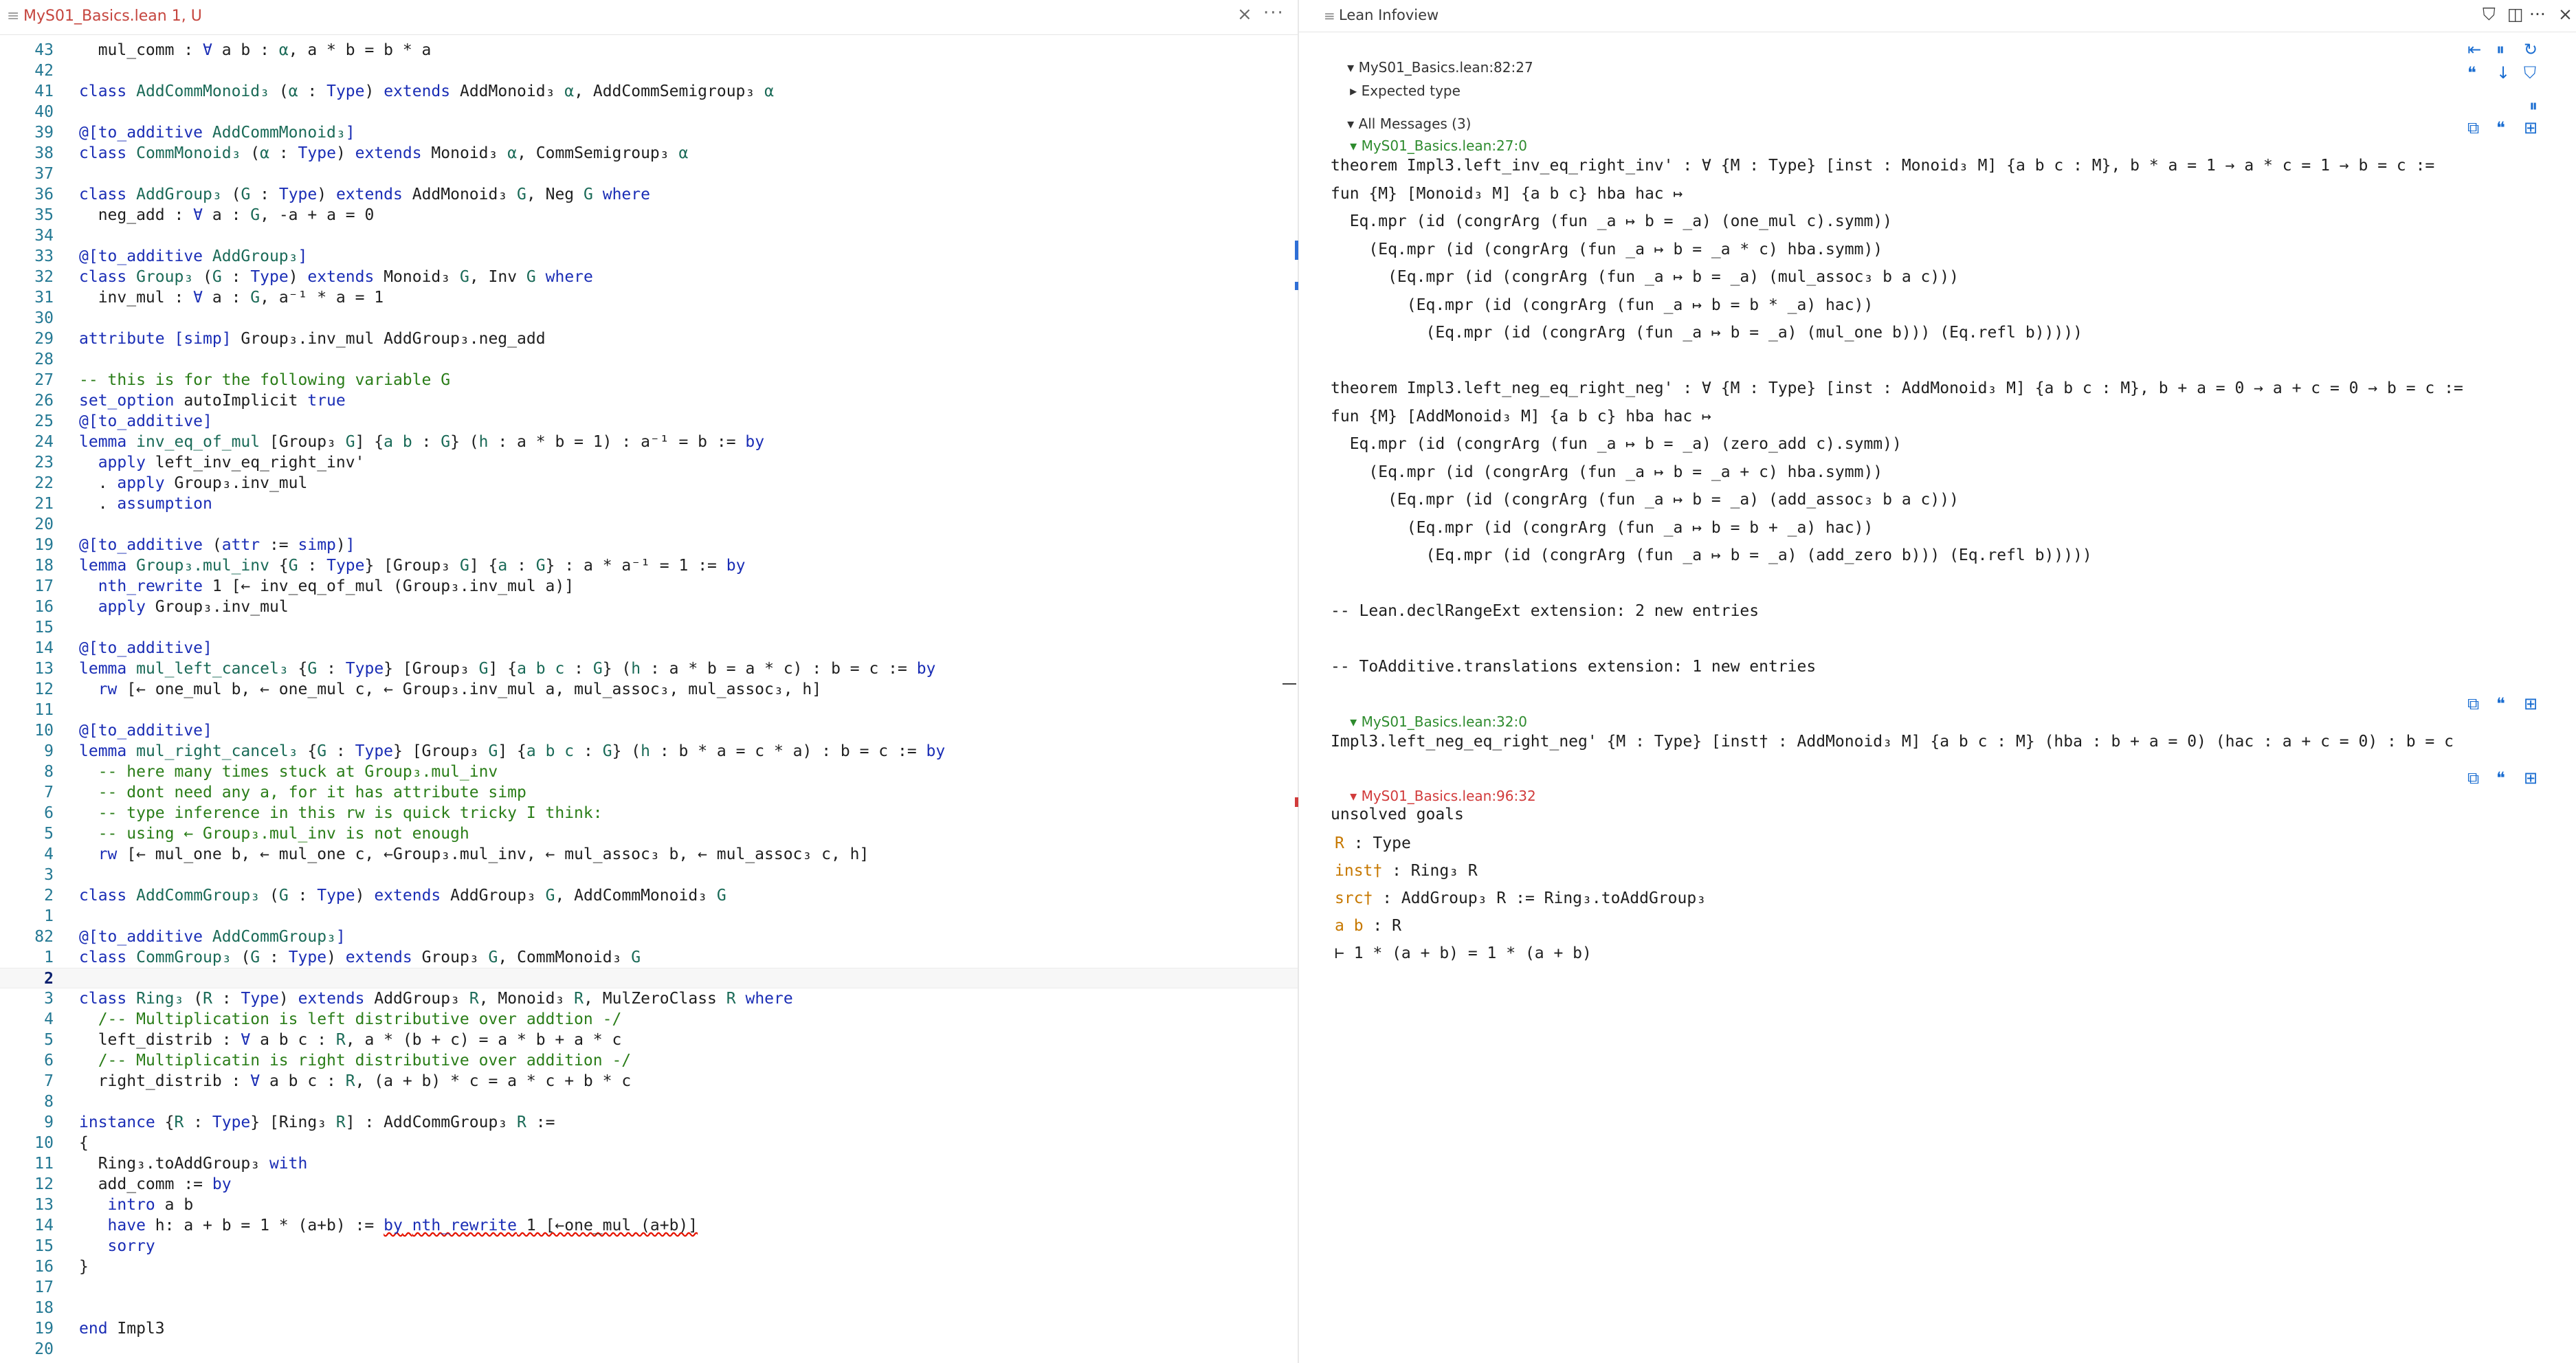 The image size is (2576, 1363). What do you see at coordinates (649, 70) in the screenshot?
I see `code-line: 42` at bounding box center [649, 70].